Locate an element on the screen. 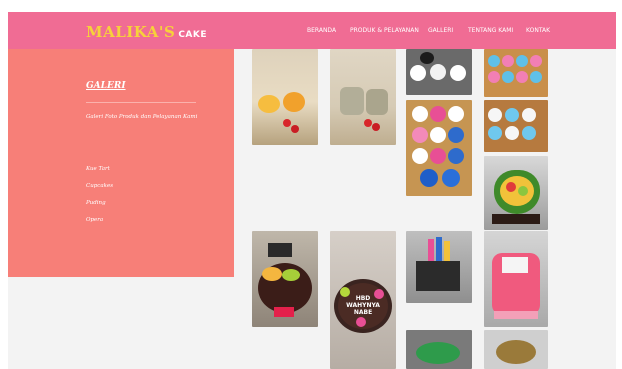  cake-topper-photo: HBD WAHYNYA NABE is located at coordinates (363, 300).